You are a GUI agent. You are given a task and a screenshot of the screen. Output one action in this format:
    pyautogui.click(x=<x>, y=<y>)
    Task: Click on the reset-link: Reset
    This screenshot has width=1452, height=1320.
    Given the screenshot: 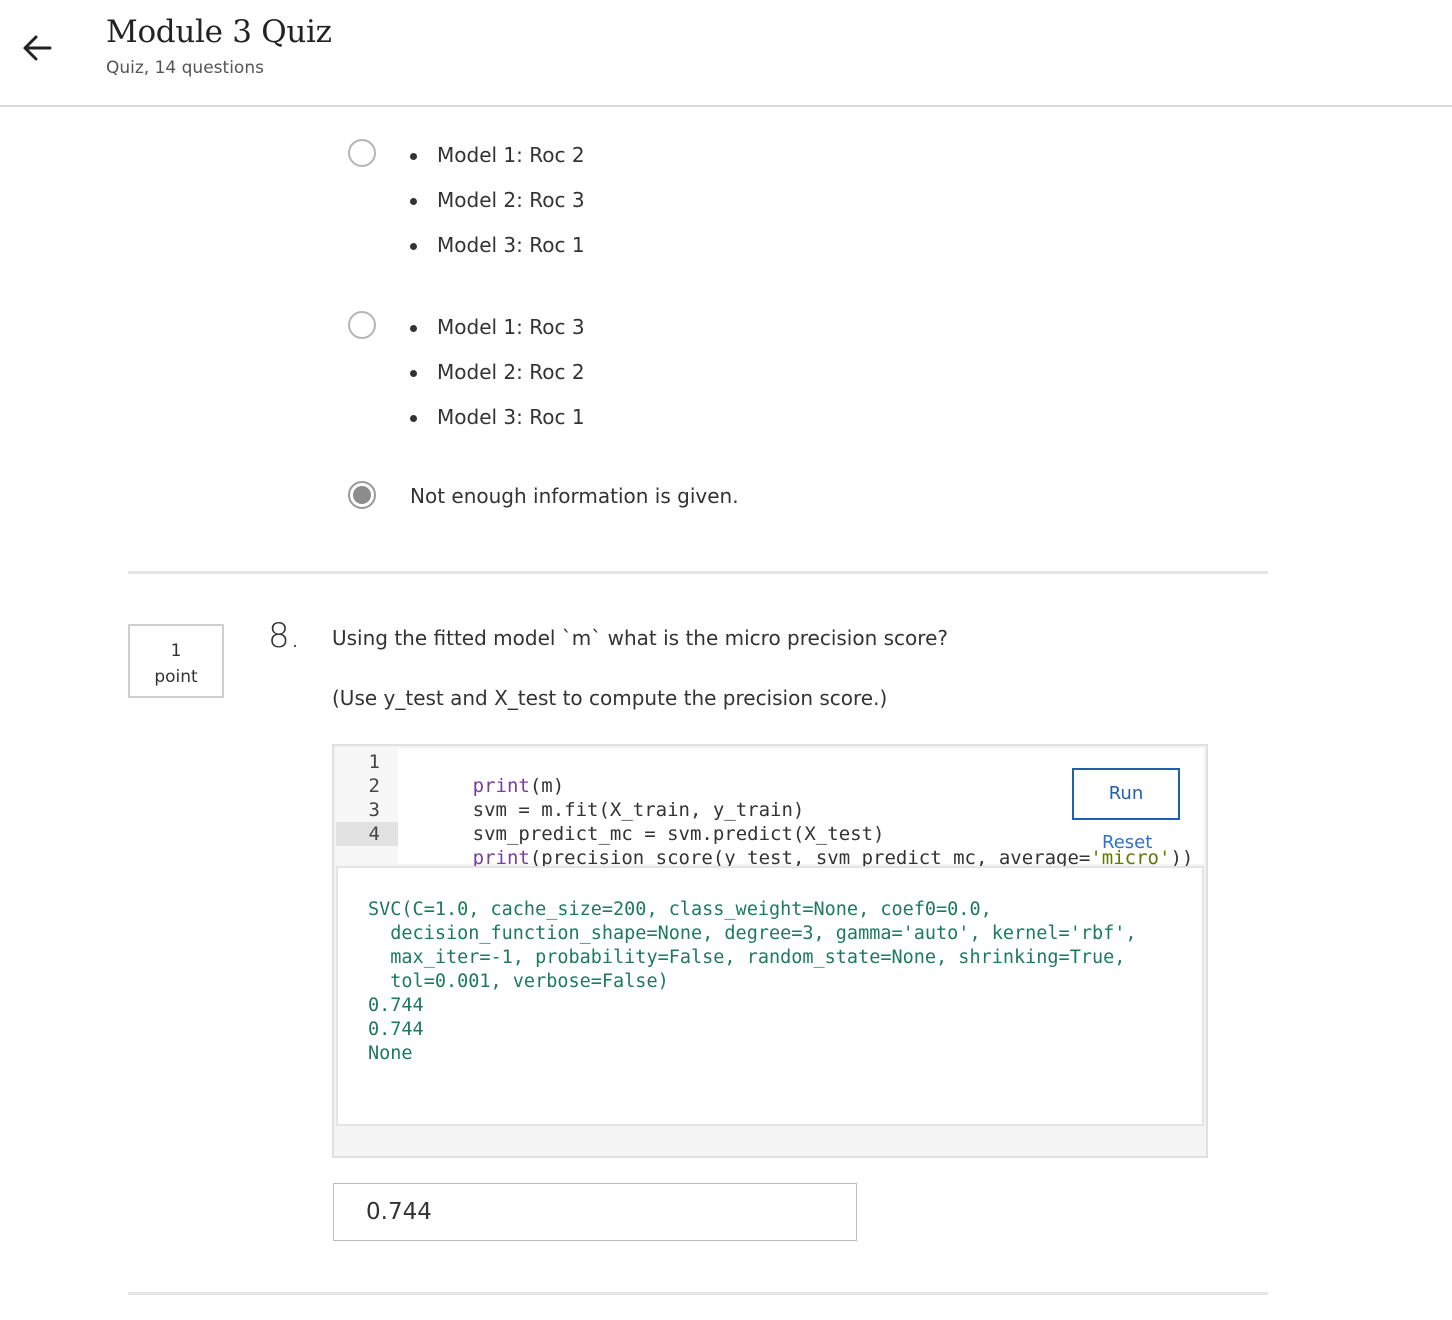 What is the action you would take?
    pyautogui.click(x=1127, y=842)
    